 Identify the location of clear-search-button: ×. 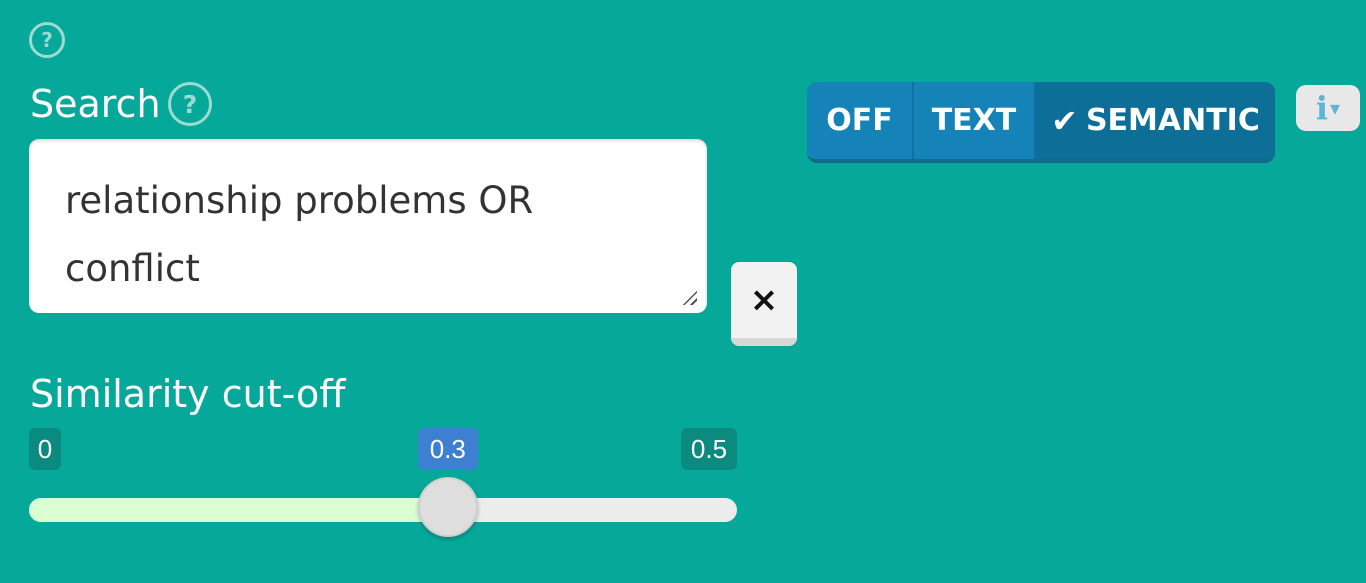
(764, 304).